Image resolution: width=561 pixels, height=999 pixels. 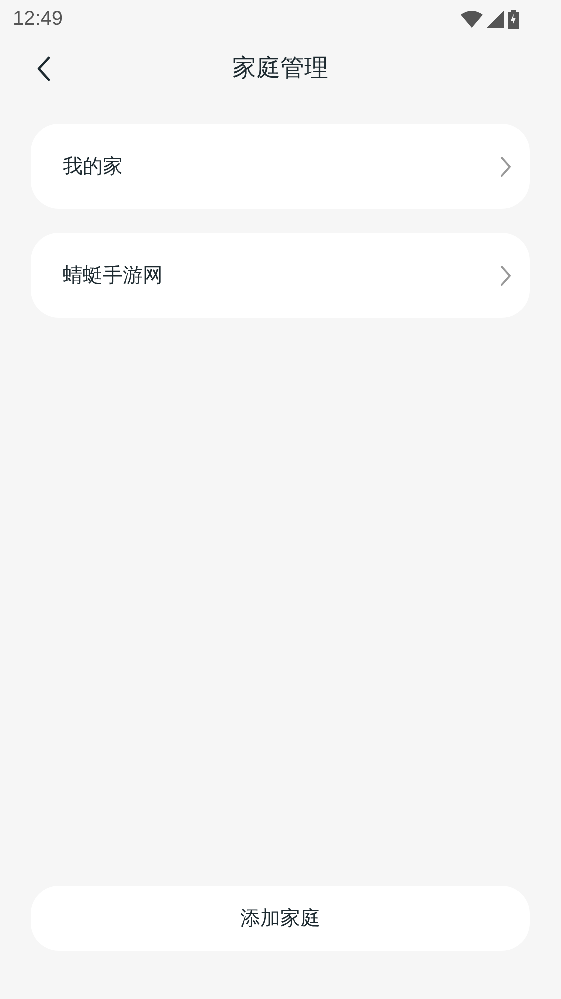 I want to click on status-time: 12:49, so click(x=38, y=19).